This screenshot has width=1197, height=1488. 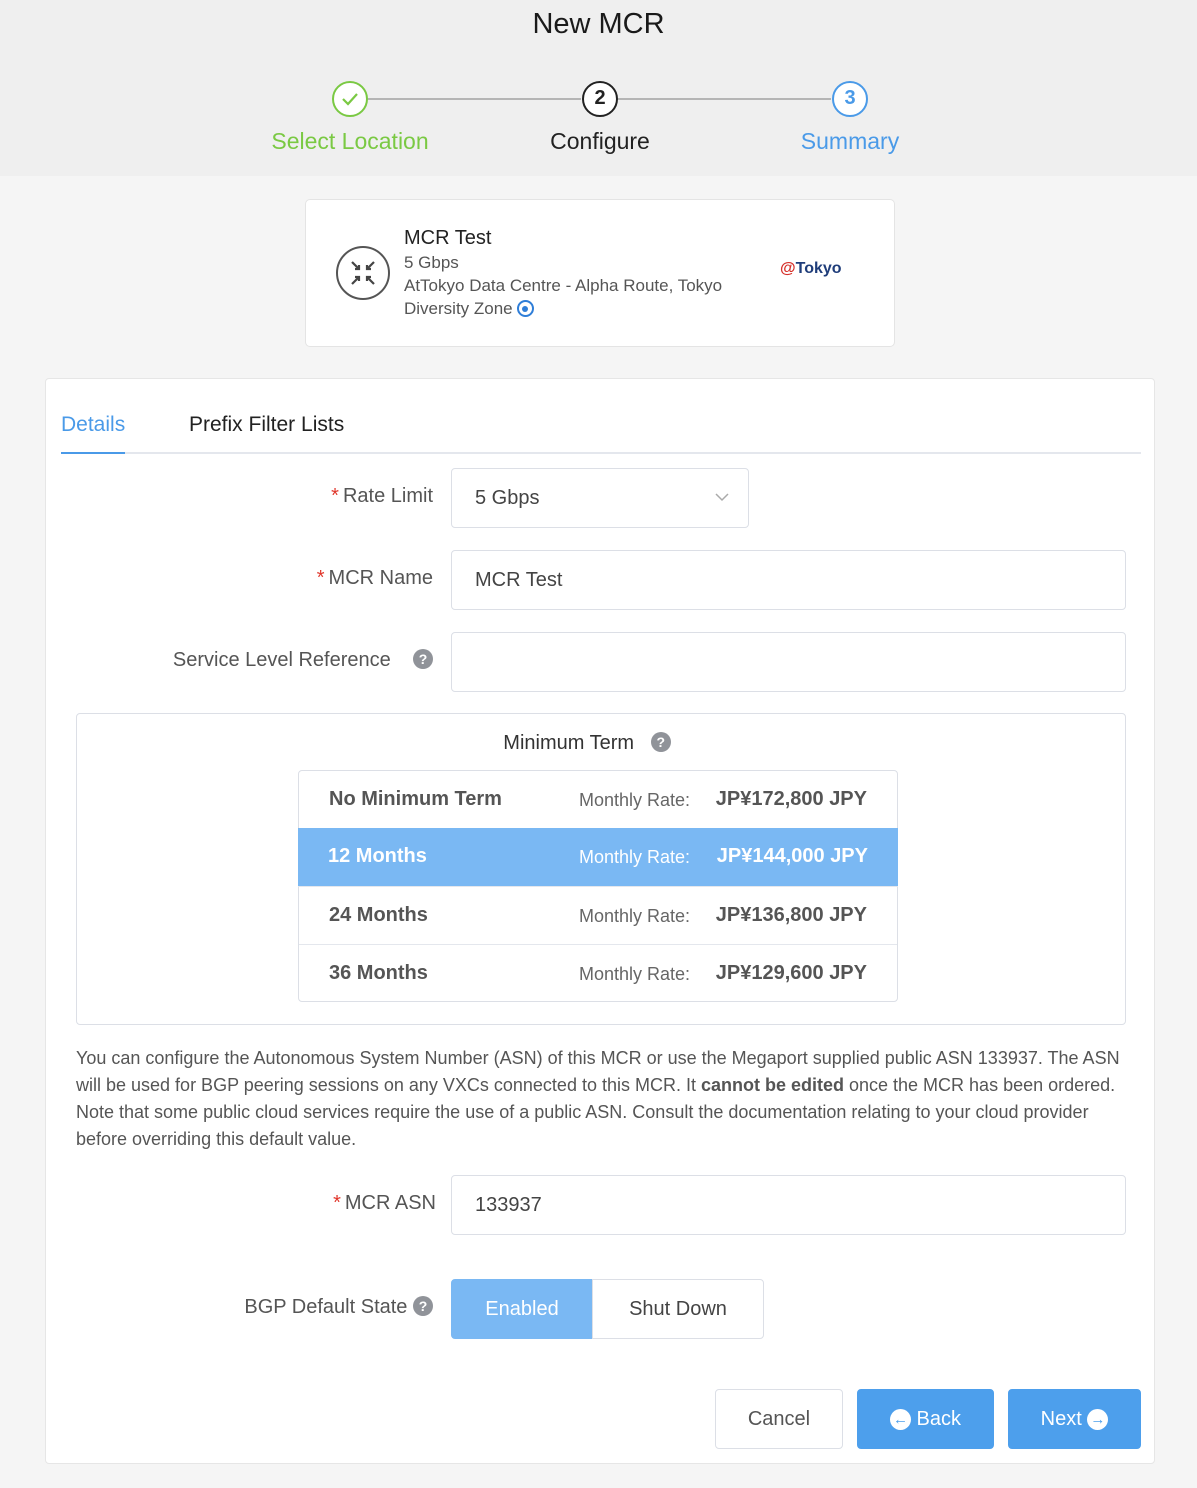 What do you see at coordinates (811, 268) in the screenshot?
I see `attokyo-logo: @Tokyo` at bounding box center [811, 268].